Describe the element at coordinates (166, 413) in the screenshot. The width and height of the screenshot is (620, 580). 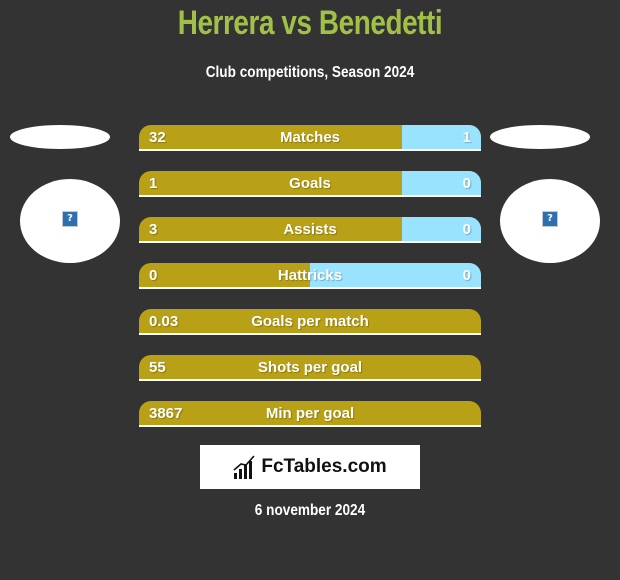
I see `left-value: 3867` at that location.